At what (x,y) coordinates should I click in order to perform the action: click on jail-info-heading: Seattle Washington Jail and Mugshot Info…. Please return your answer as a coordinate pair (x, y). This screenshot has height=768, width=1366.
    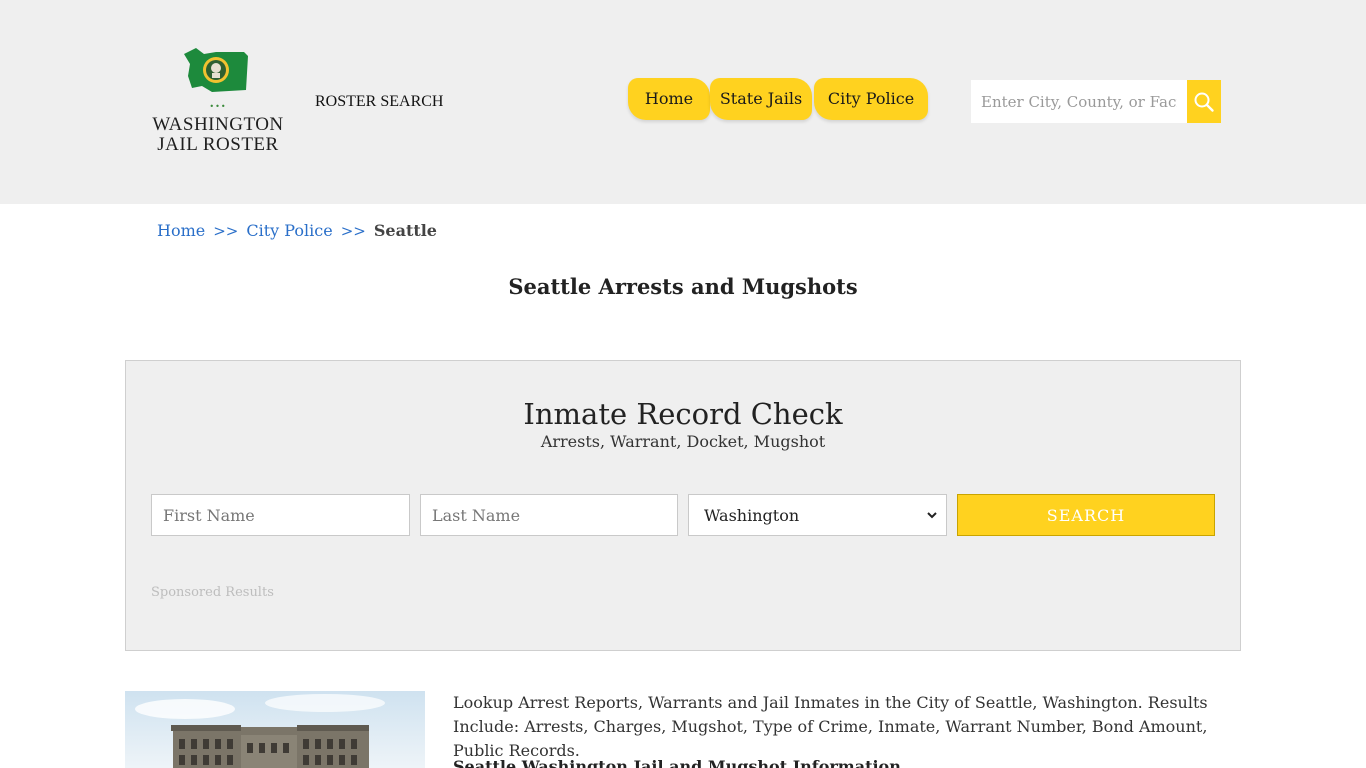
    Looking at the image, I should click on (677, 762).